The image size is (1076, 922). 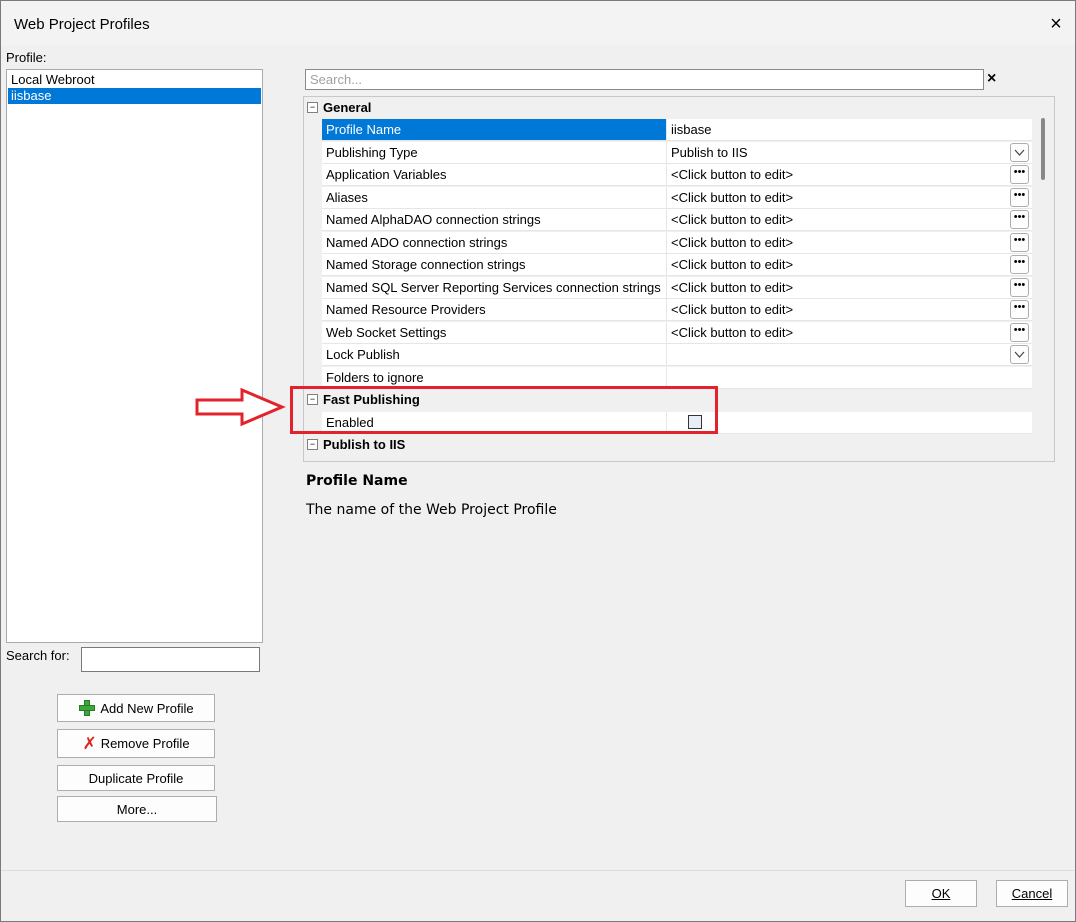 What do you see at coordinates (170, 659) in the screenshot?
I see `profile-search-input` at bounding box center [170, 659].